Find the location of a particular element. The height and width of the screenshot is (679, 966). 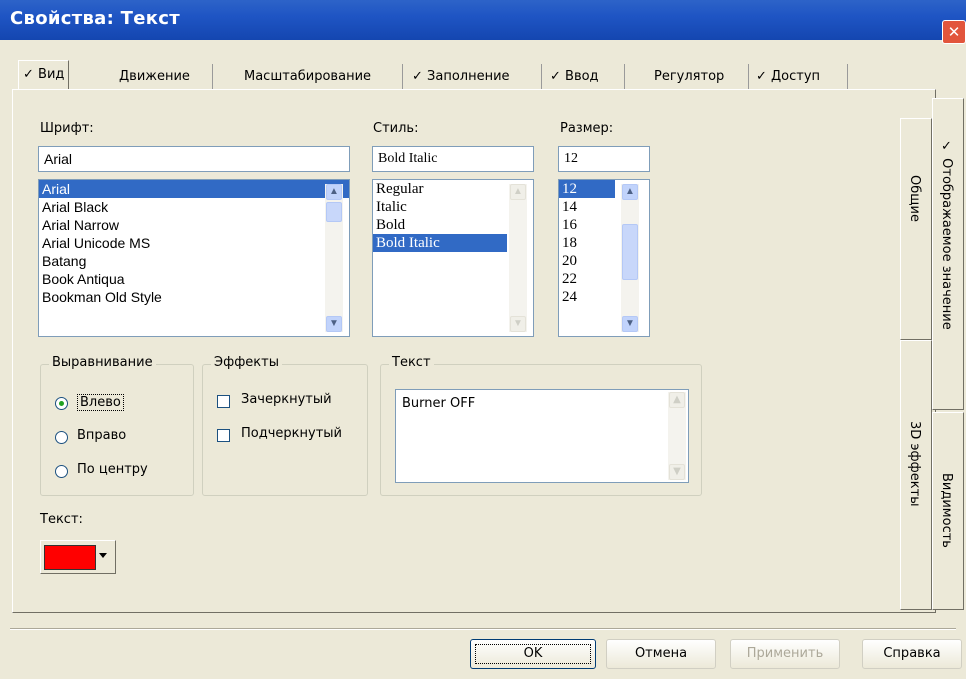

effects-group: Эффекты Зачеркнутый Подчеркнутый is located at coordinates (285, 425).